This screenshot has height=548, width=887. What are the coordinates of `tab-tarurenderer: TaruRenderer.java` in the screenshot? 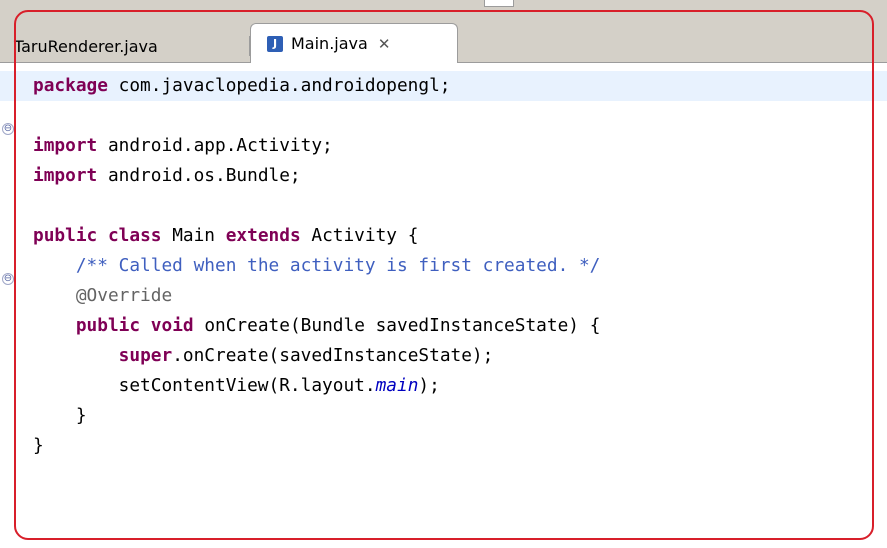 It's located at (125, 46).